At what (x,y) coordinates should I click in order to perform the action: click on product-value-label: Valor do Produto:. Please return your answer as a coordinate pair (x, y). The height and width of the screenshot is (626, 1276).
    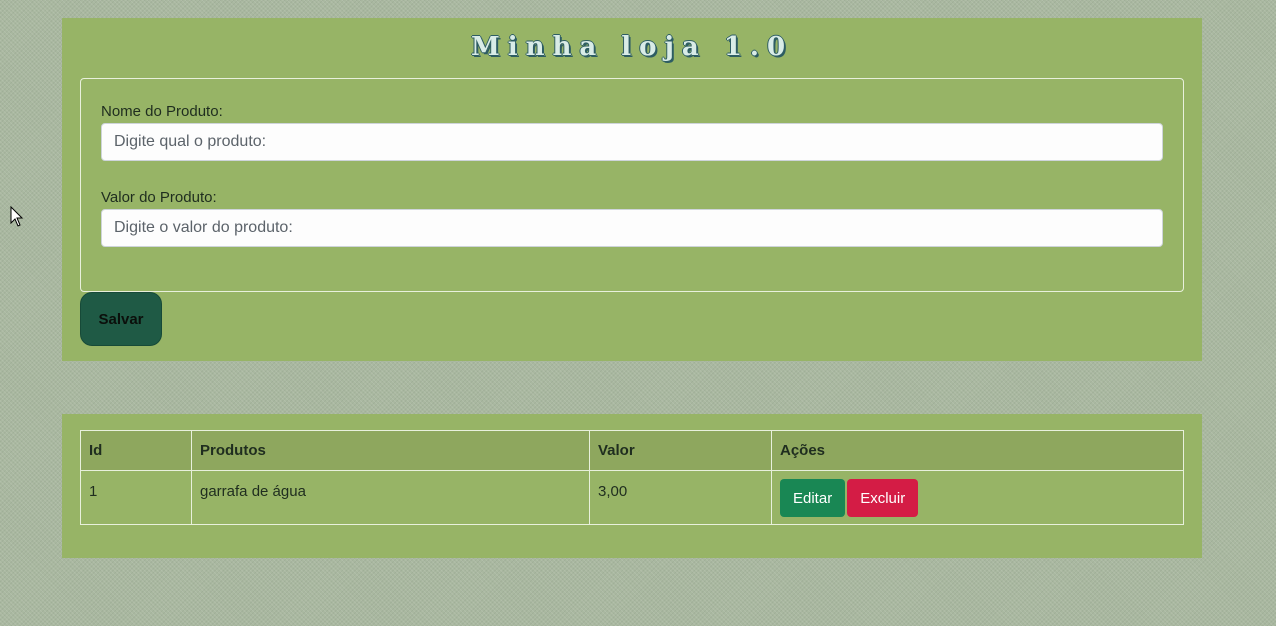
    Looking at the image, I should click on (159, 197).